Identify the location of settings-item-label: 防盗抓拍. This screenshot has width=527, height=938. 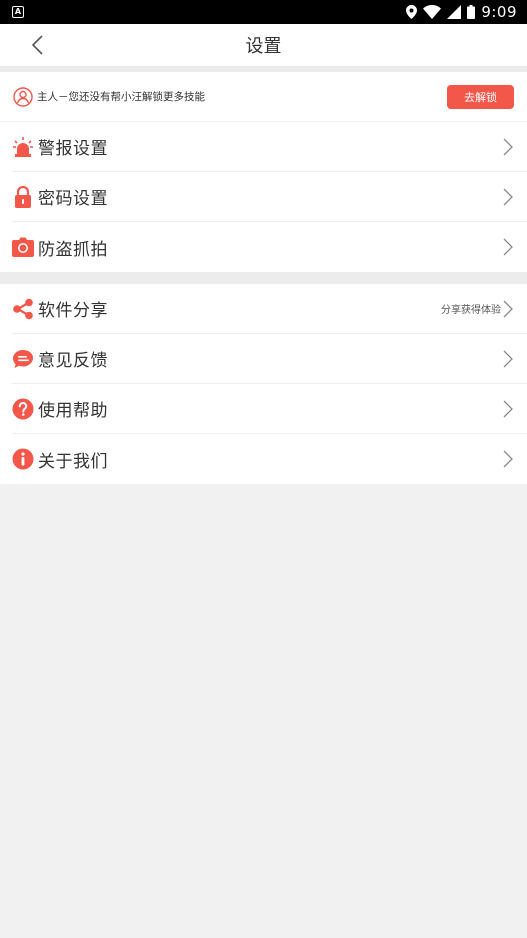
(73, 249).